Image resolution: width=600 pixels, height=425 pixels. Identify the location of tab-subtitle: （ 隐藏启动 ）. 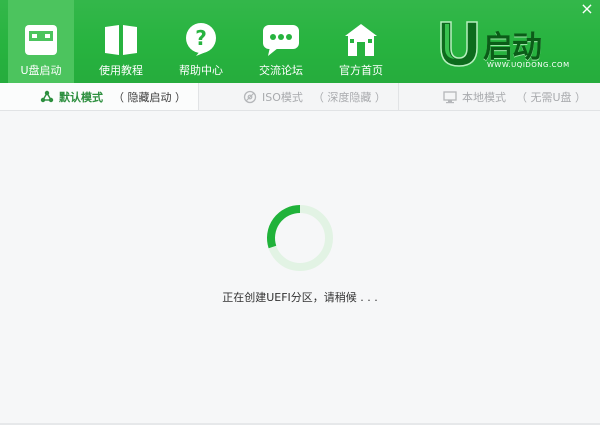
(149, 97).